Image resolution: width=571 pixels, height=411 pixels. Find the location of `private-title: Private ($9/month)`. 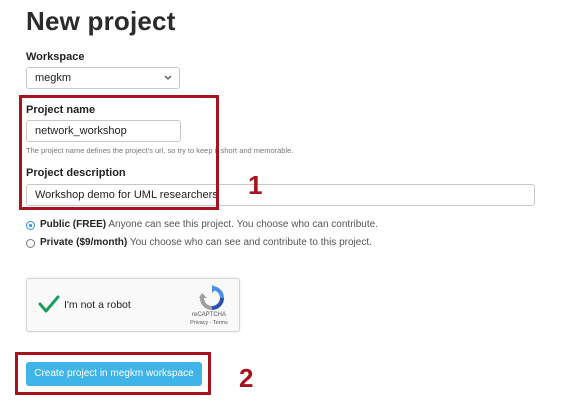

private-title: Private ($9/month) is located at coordinates (84, 242).